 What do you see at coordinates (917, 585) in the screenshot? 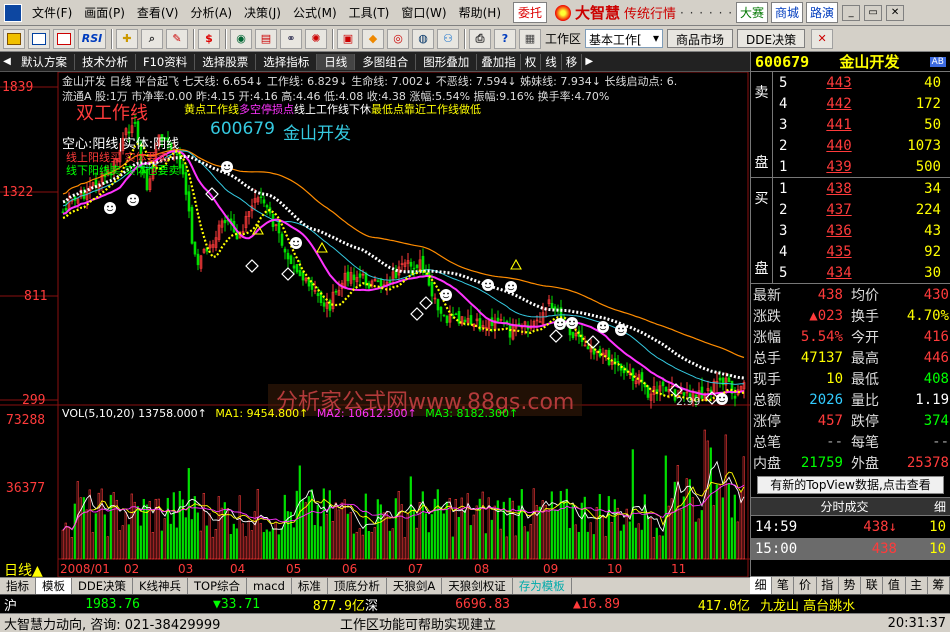
I see `panel-tab: 主` at bounding box center [917, 585].